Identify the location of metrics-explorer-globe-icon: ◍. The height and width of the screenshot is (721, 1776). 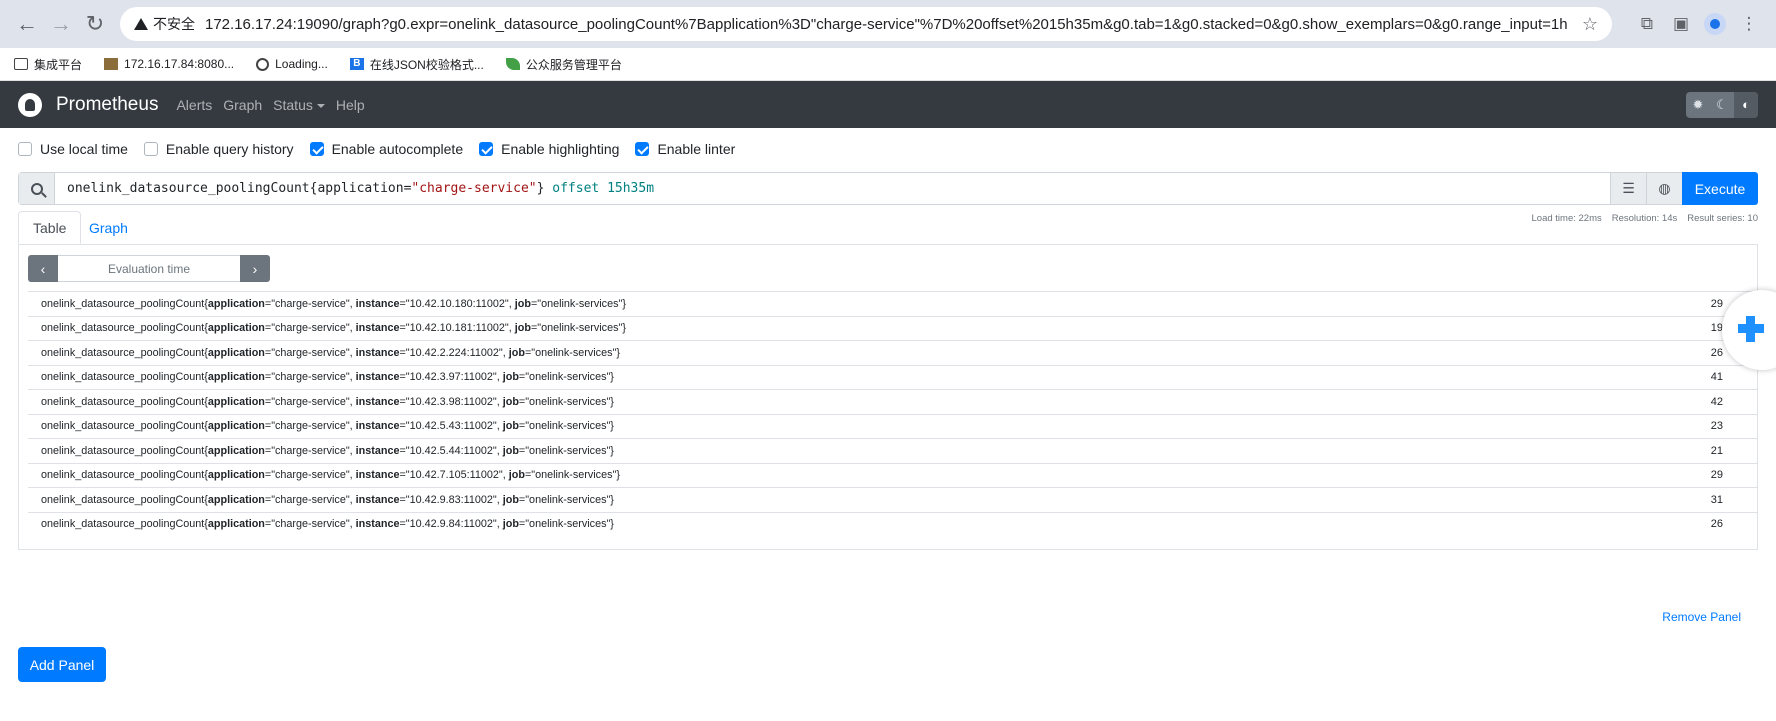
(1664, 188).